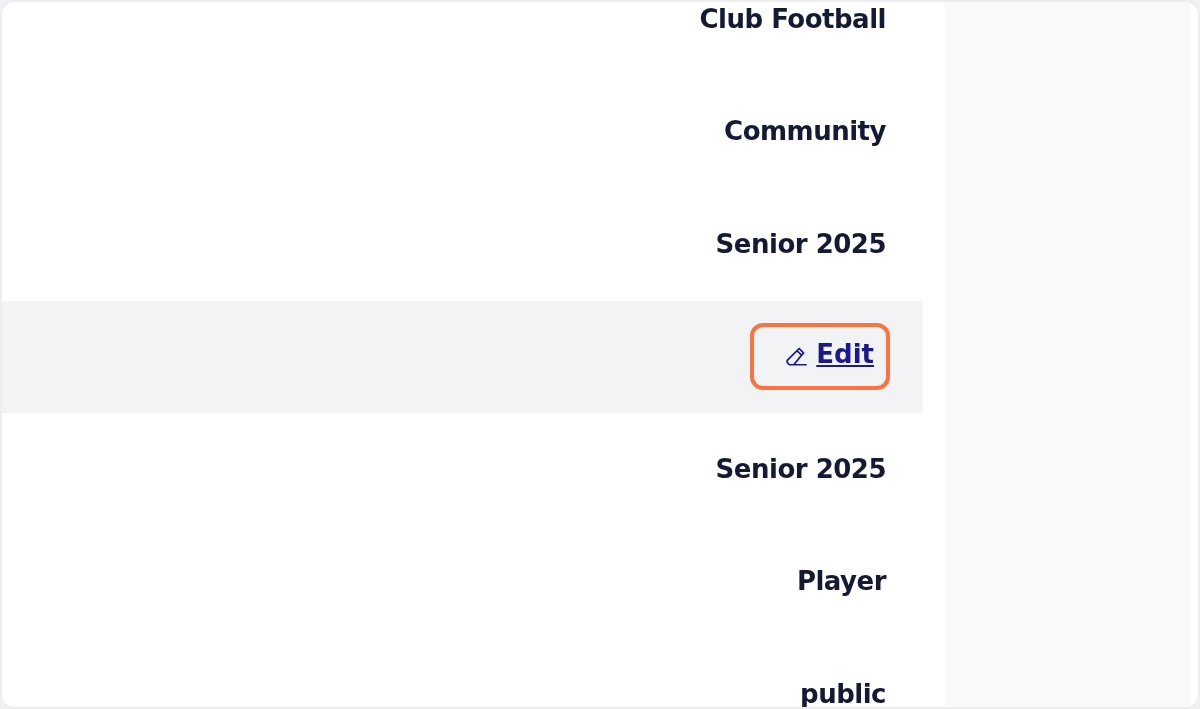 This screenshot has width=1200, height=709. Describe the element at coordinates (820, 357) in the screenshot. I see `edit-link: Edit` at that location.